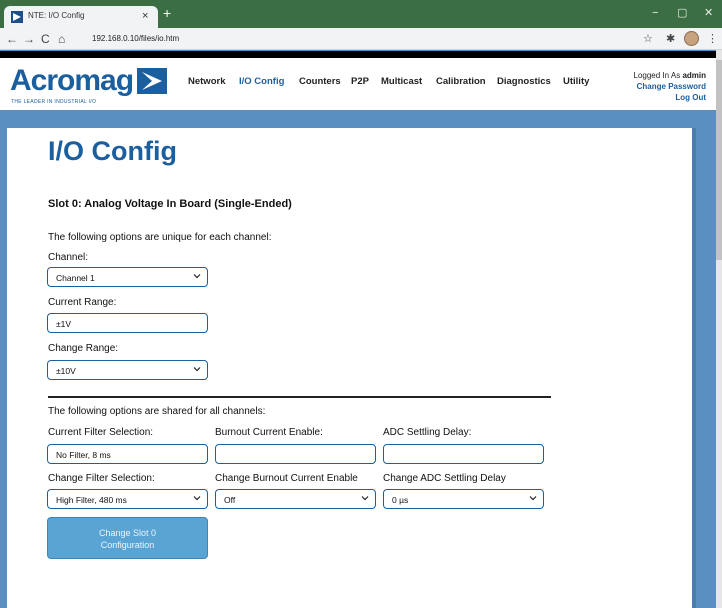 Image resolution: width=722 pixels, height=608 pixels. I want to click on change-range-value: ±10V, so click(66, 371).